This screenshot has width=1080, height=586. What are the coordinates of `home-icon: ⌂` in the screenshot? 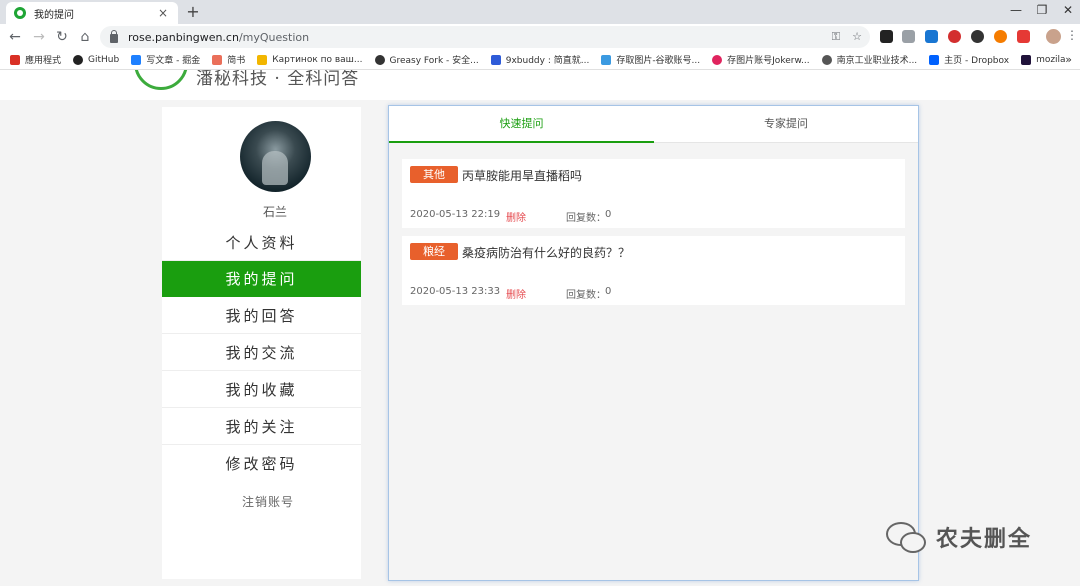 It's located at (85, 37).